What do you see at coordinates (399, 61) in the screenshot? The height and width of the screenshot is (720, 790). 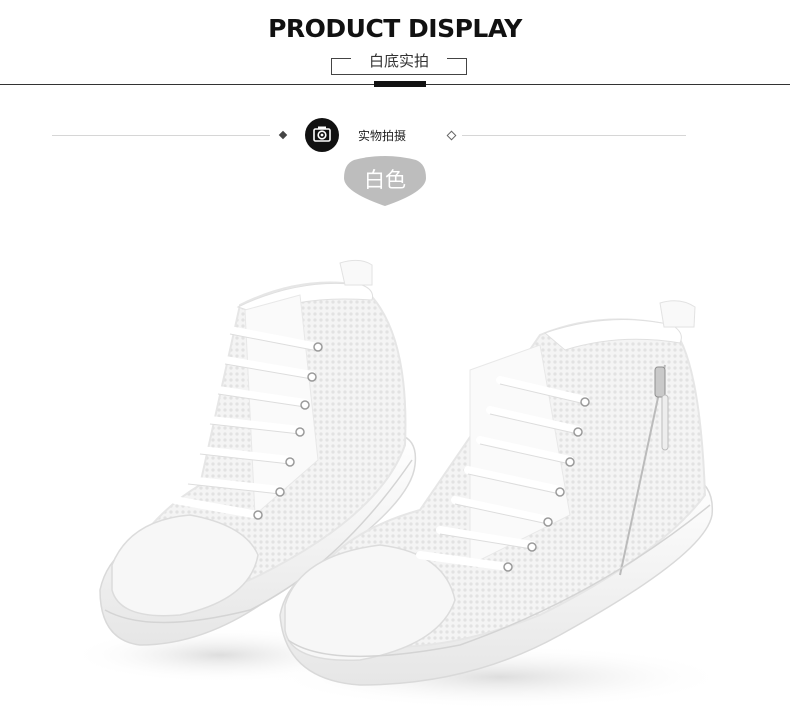 I see `subtitle-text: 白底实拍` at bounding box center [399, 61].